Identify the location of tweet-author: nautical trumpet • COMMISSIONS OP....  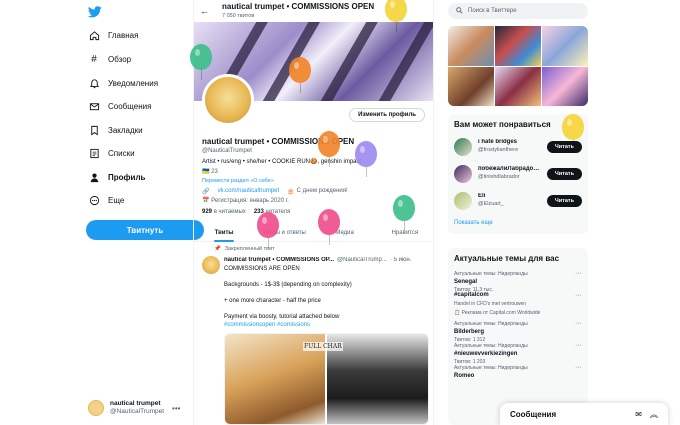
(279, 260).